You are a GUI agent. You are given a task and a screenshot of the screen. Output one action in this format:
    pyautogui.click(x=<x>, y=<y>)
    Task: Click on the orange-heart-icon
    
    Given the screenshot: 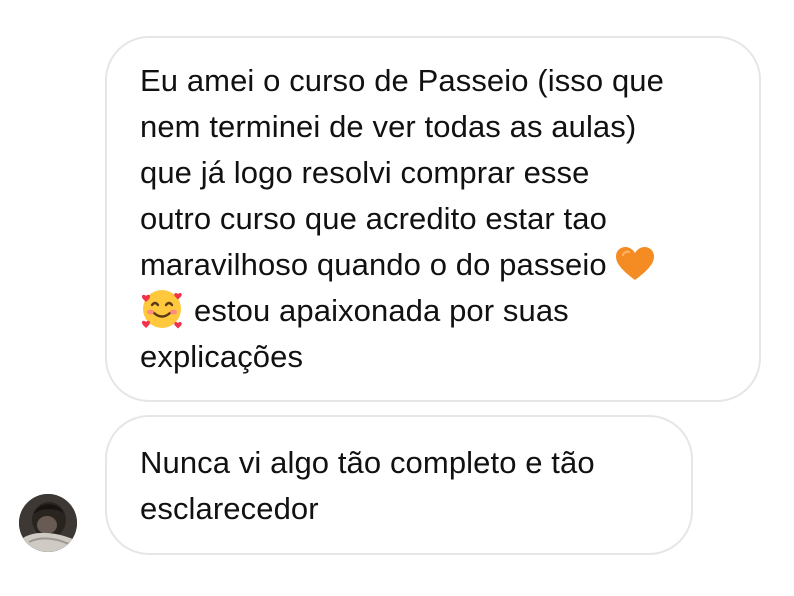 What is the action you would take?
    pyautogui.click(x=634, y=263)
    